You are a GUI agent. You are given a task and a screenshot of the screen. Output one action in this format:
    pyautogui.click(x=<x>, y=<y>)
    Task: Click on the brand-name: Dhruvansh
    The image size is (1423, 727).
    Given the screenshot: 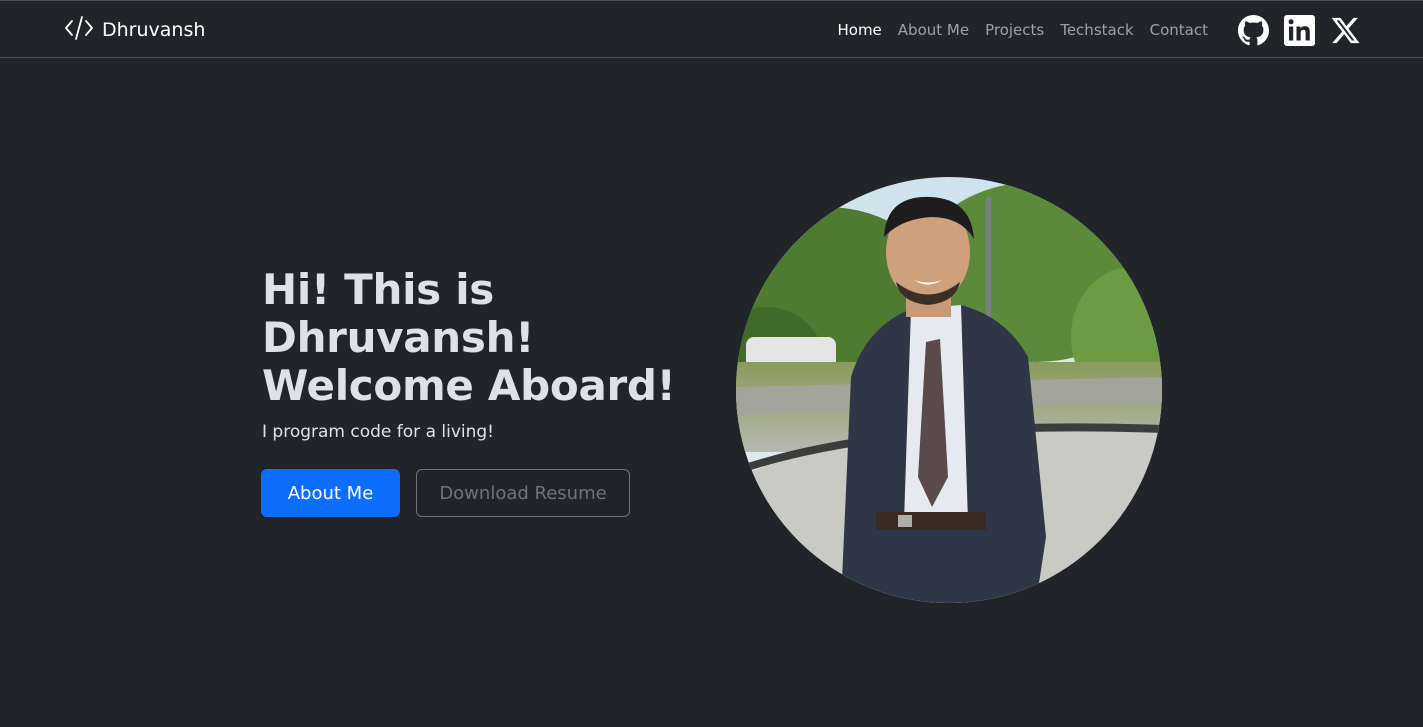 What is the action you would take?
    pyautogui.click(x=154, y=30)
    